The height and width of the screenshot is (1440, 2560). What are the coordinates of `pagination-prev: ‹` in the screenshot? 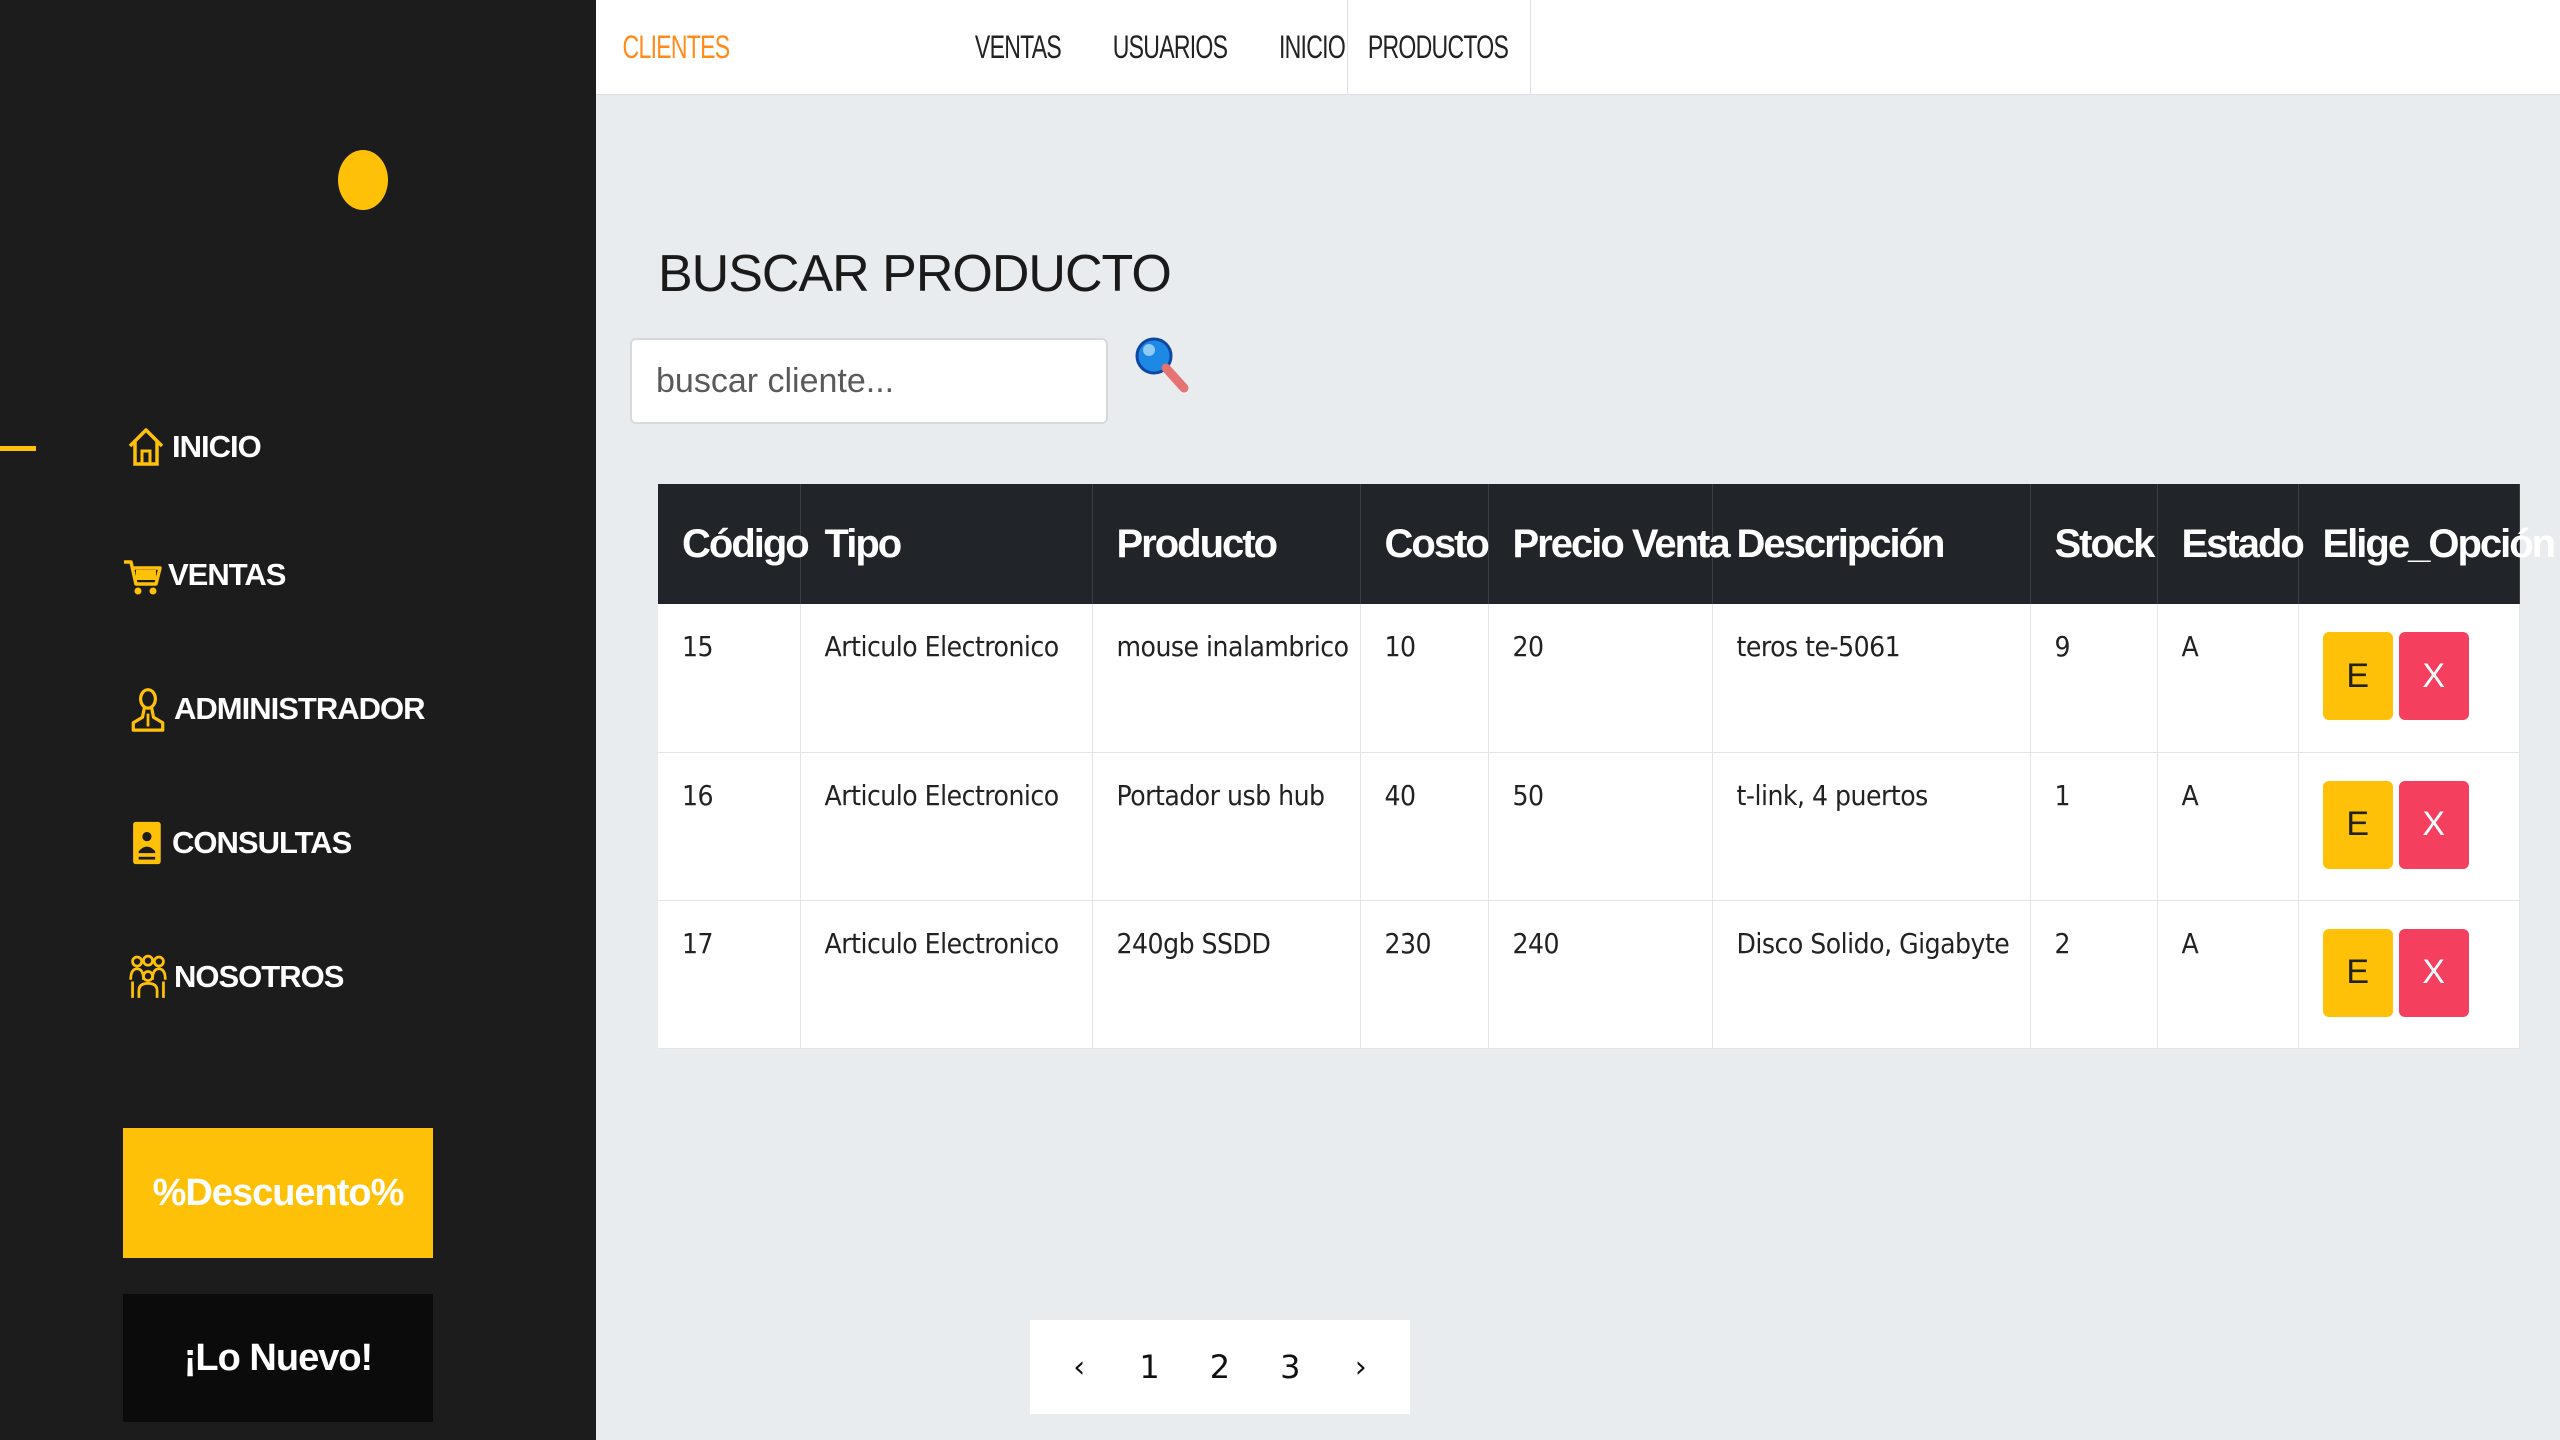 It's located at (1079, 1367).